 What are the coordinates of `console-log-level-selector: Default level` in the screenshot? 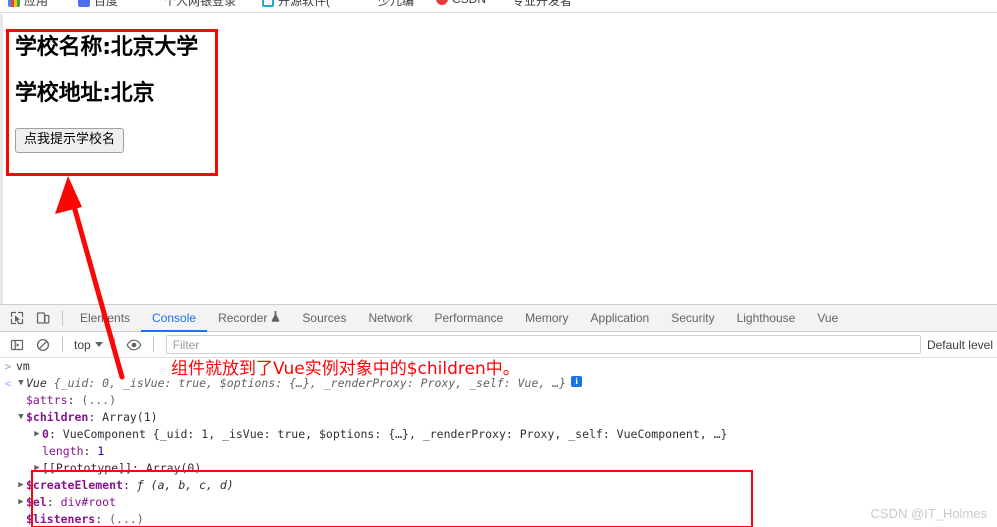 It's located at (962, 345).